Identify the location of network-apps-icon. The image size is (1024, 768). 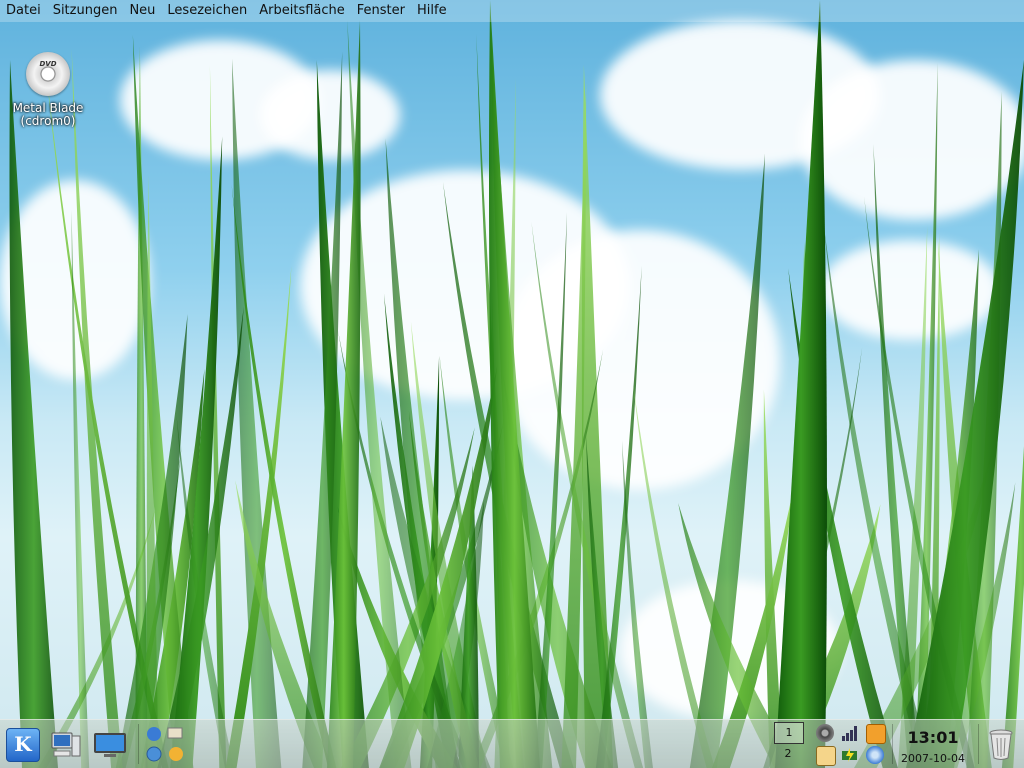
(166, 744).